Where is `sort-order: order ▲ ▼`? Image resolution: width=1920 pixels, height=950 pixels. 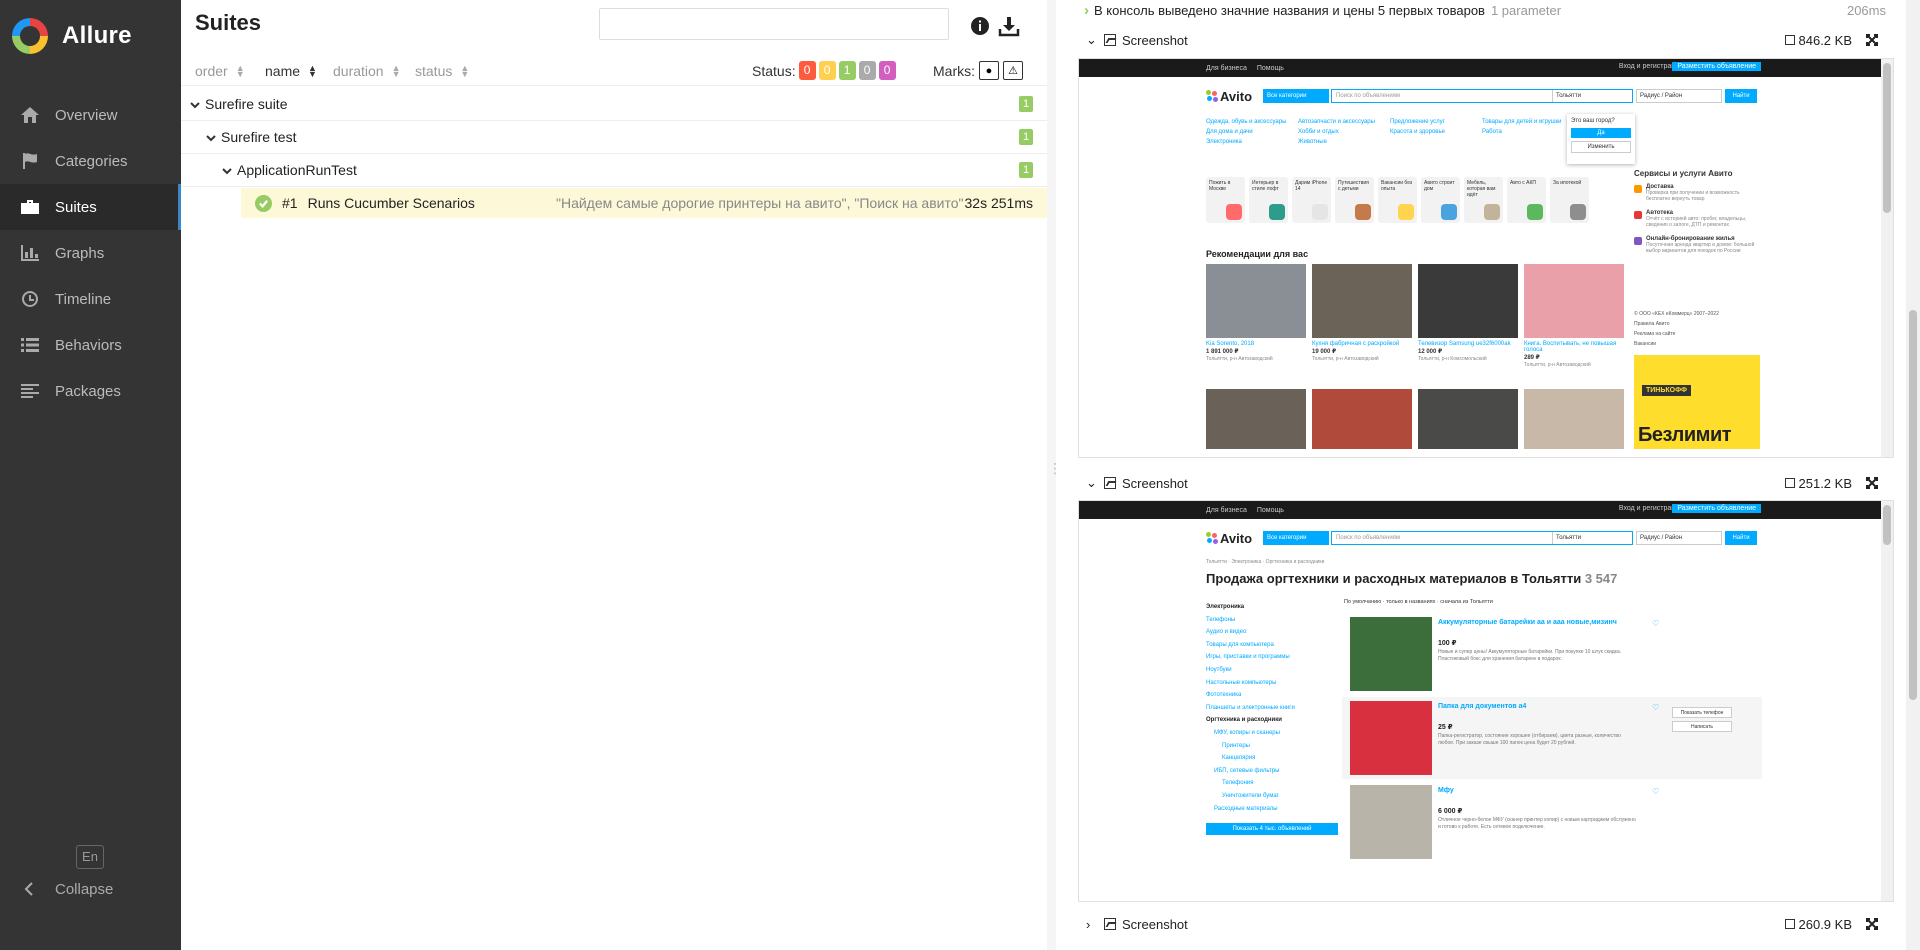 sort-order: order ▲ ▼ is located at coordinates (220, 71).